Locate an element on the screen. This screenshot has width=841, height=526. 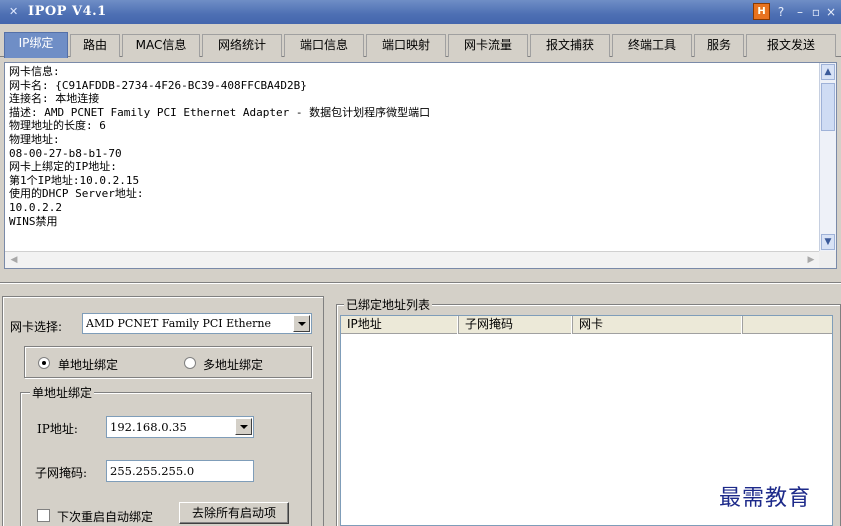
radio-single-label: 单地址绑定 is located at coordinates (88, 364).